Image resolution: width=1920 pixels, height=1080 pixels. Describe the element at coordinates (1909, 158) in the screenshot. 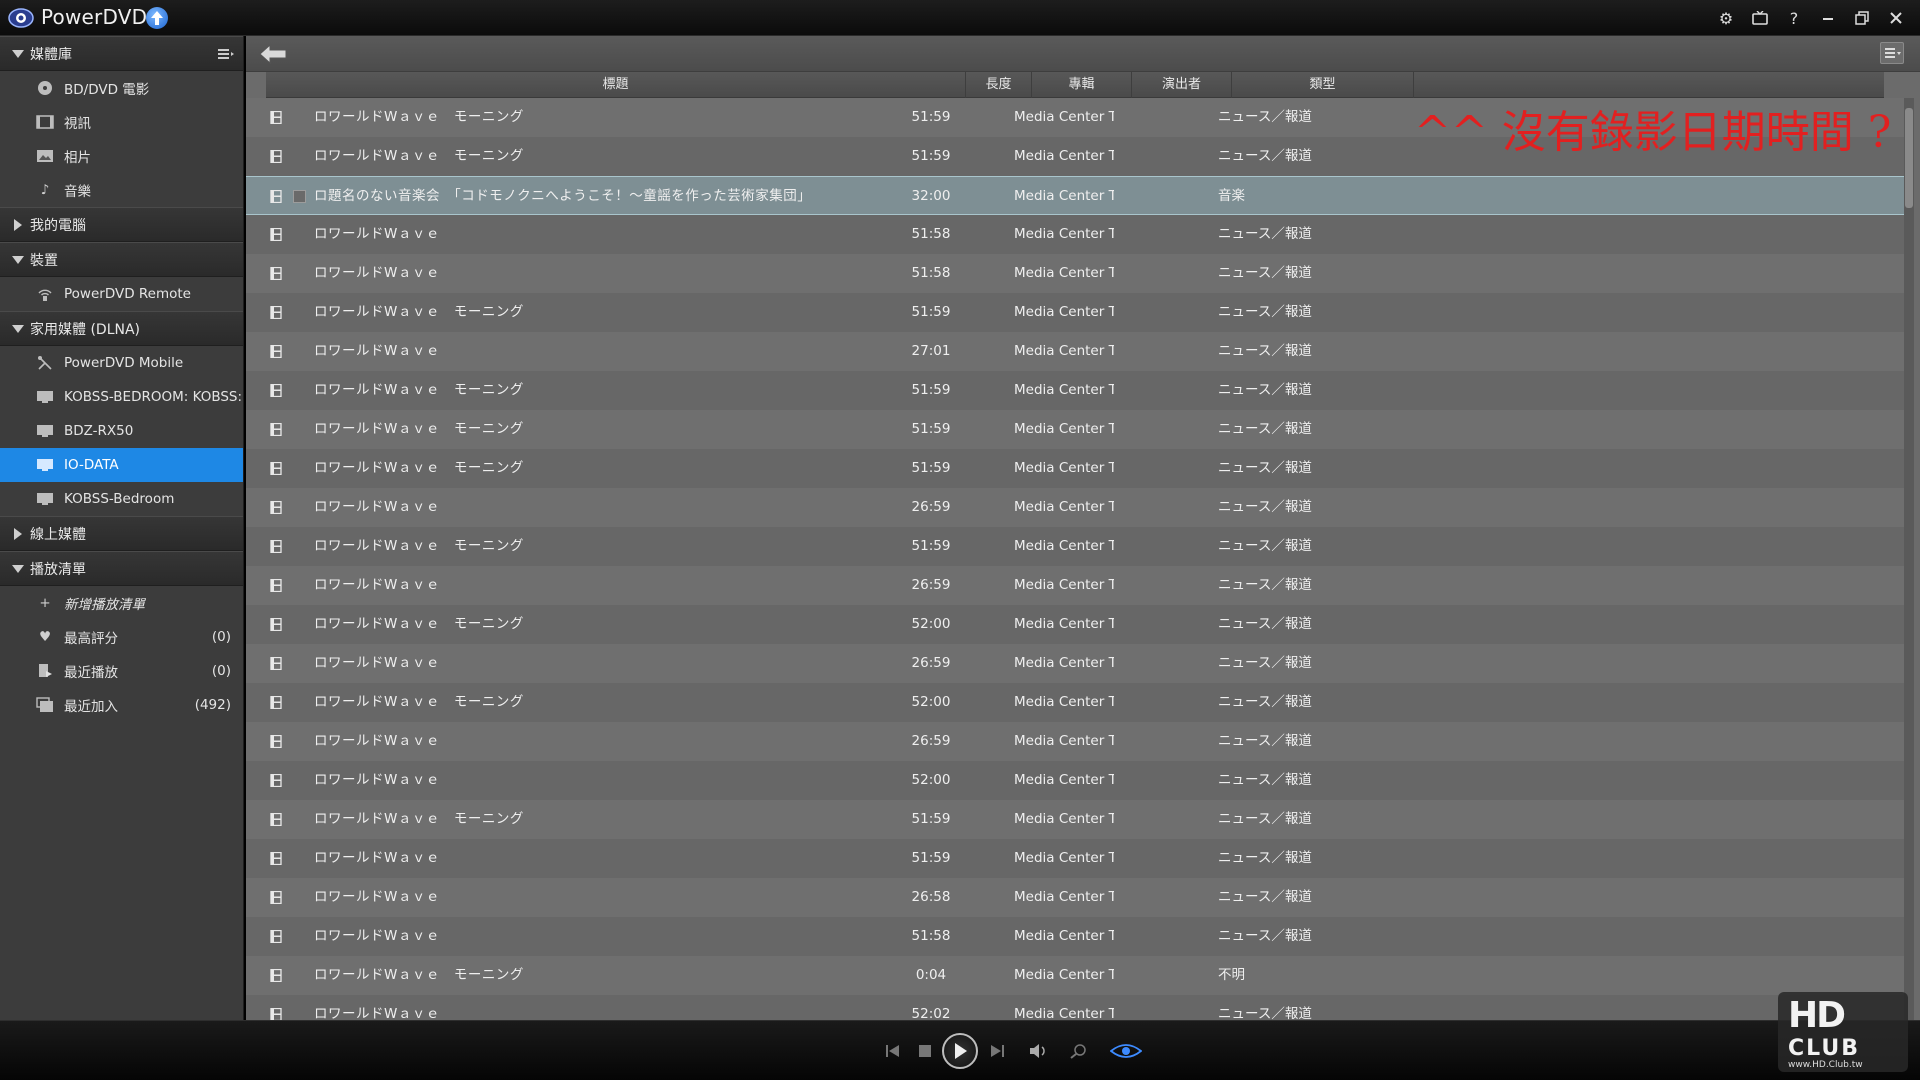

I see `scrollbar-thumb` at that location.